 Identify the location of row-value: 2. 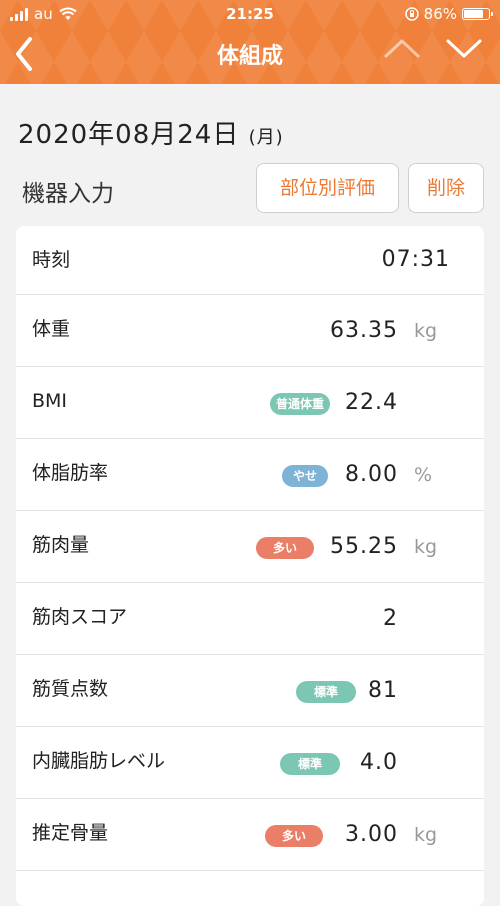
(390, 618).